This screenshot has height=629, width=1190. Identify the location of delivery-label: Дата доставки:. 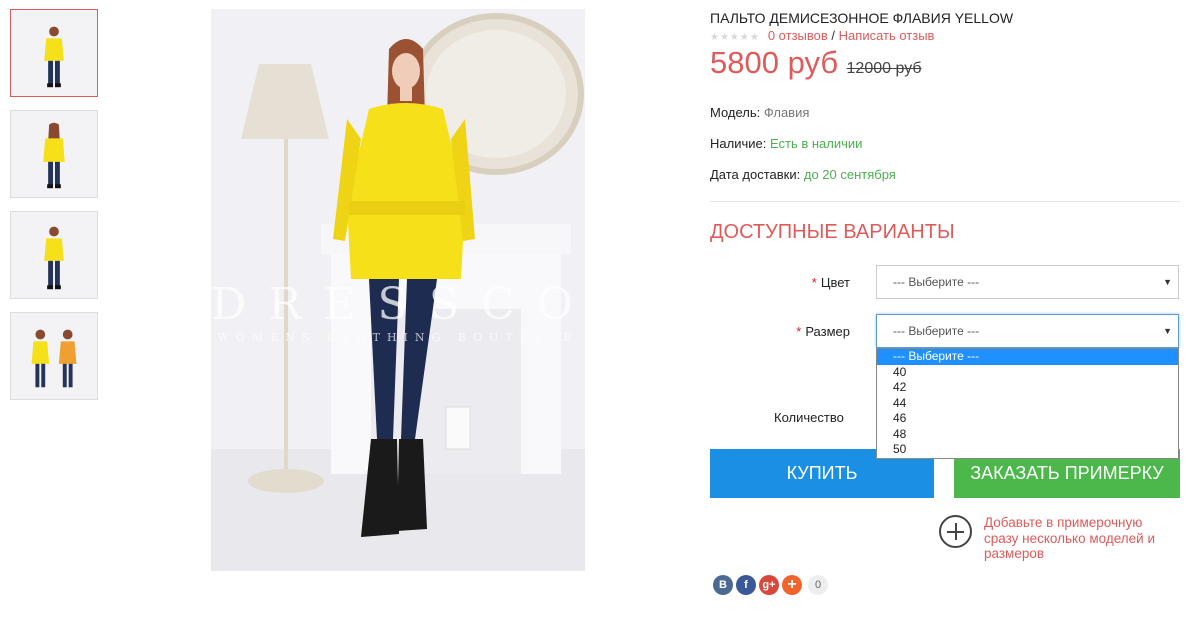
(755, 174).